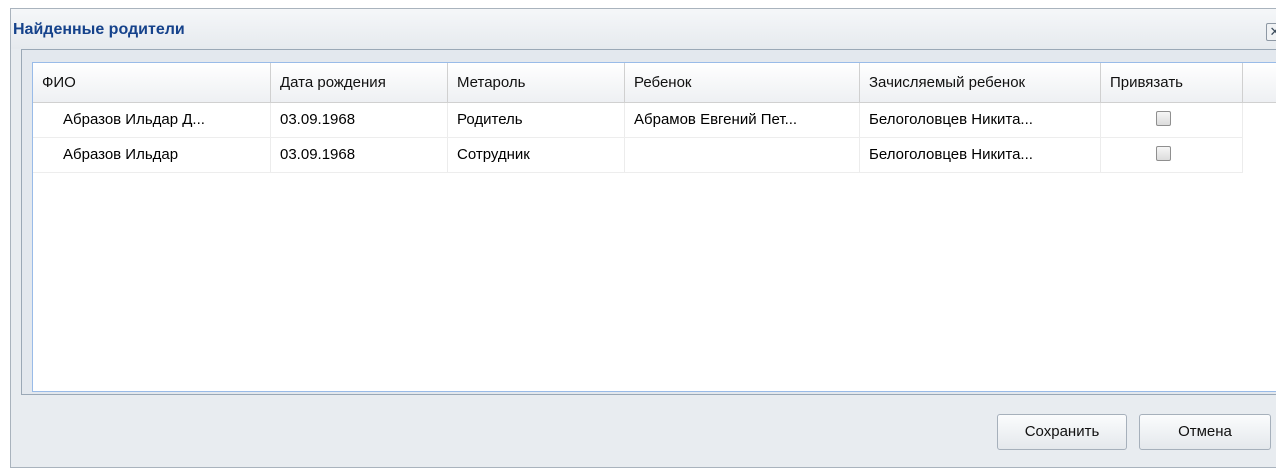 This screenshot has height=468, width=1276. What do you see at coordinates (1205, 432) in the screenshot?
I see `cancel-button: Отмена` at bounding box center [1205, 432].